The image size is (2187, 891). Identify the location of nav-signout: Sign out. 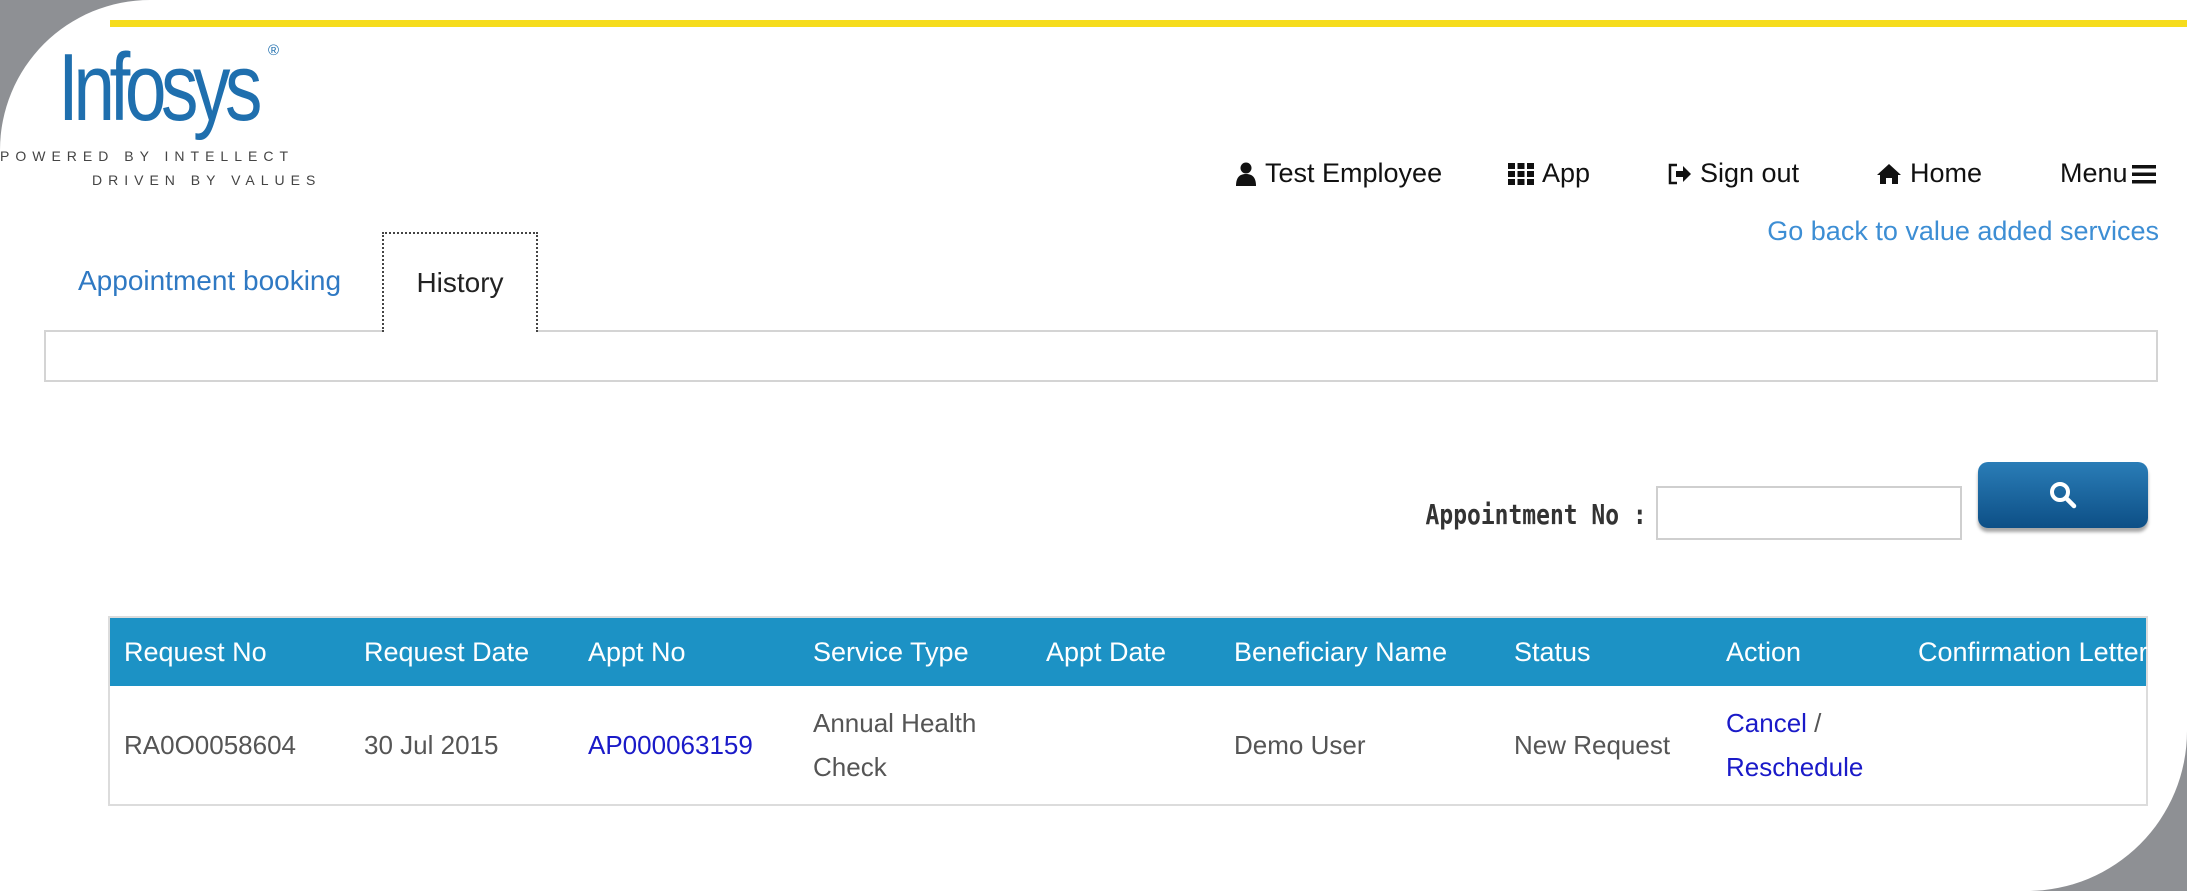
(1733, 173).